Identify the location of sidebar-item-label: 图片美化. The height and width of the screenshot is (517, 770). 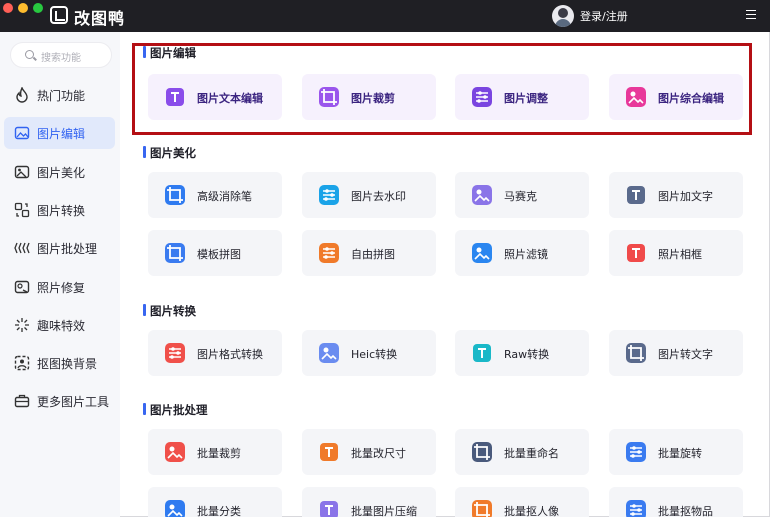
(61, 172).